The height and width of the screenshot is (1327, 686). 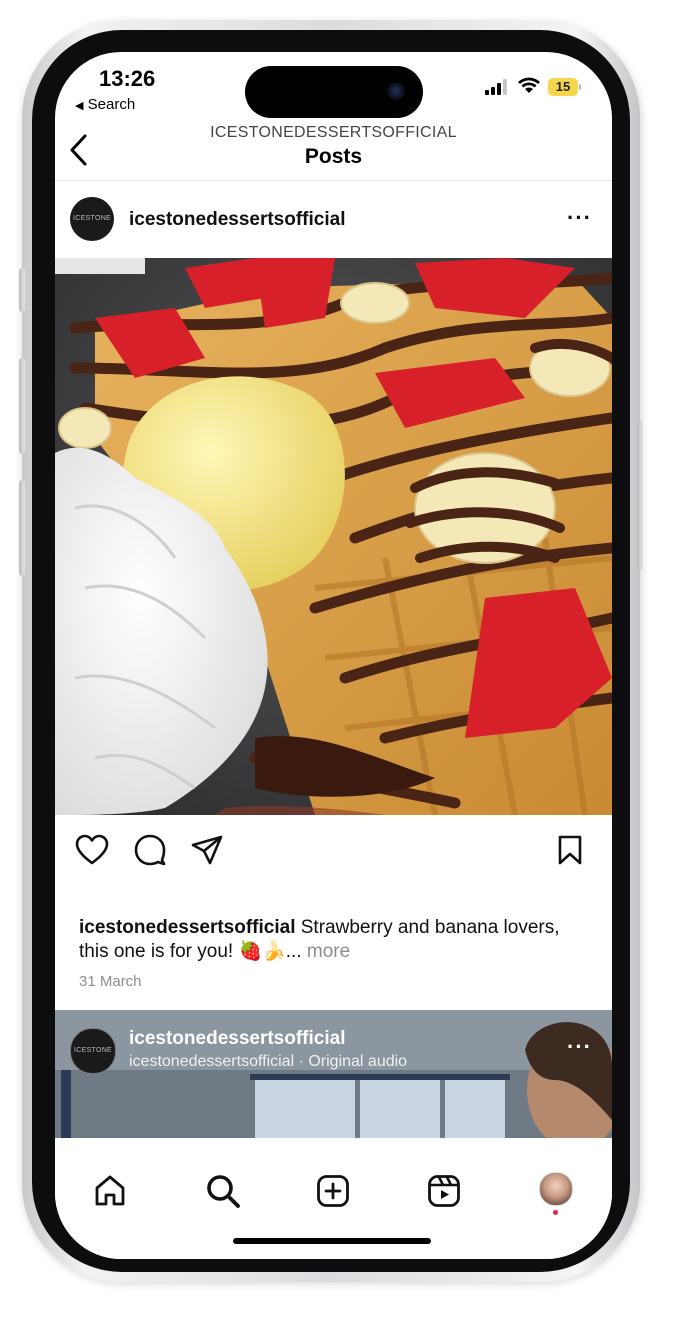 What do you see at coordinates (333, 180) in the screenshot?
I see `header-divider` at bounding box center [333, 180].